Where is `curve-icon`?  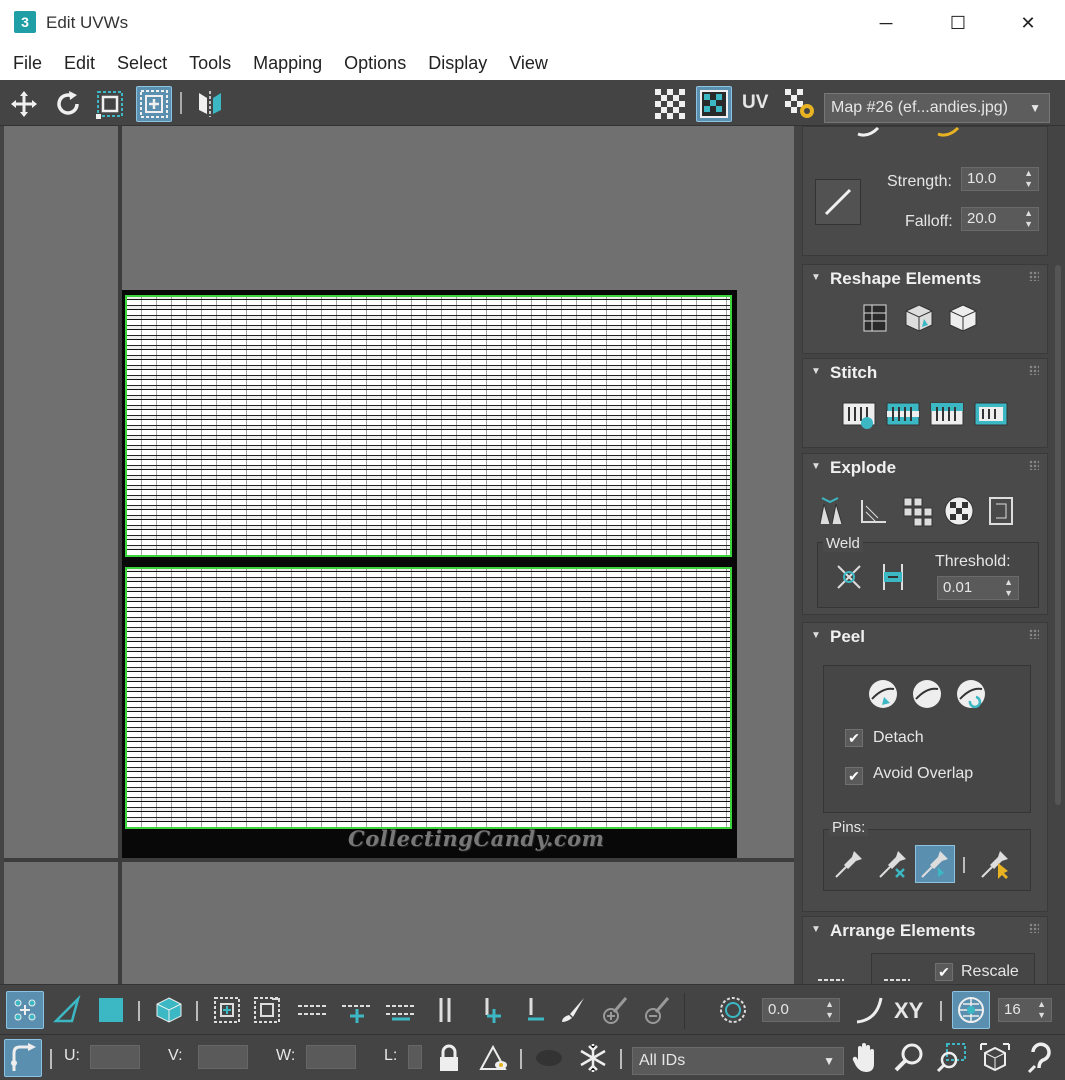
curve-icon is located at coordinates (869, 1010).